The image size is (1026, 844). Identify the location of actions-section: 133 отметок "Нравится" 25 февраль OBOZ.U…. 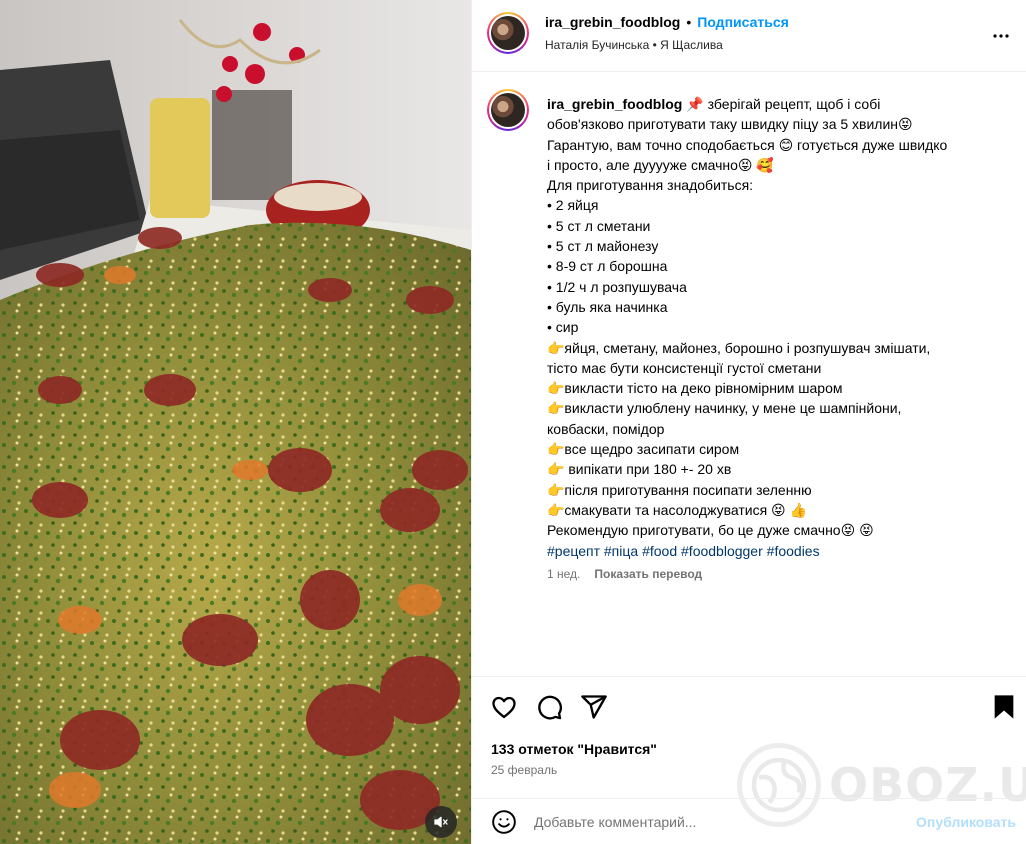
(749, 751).